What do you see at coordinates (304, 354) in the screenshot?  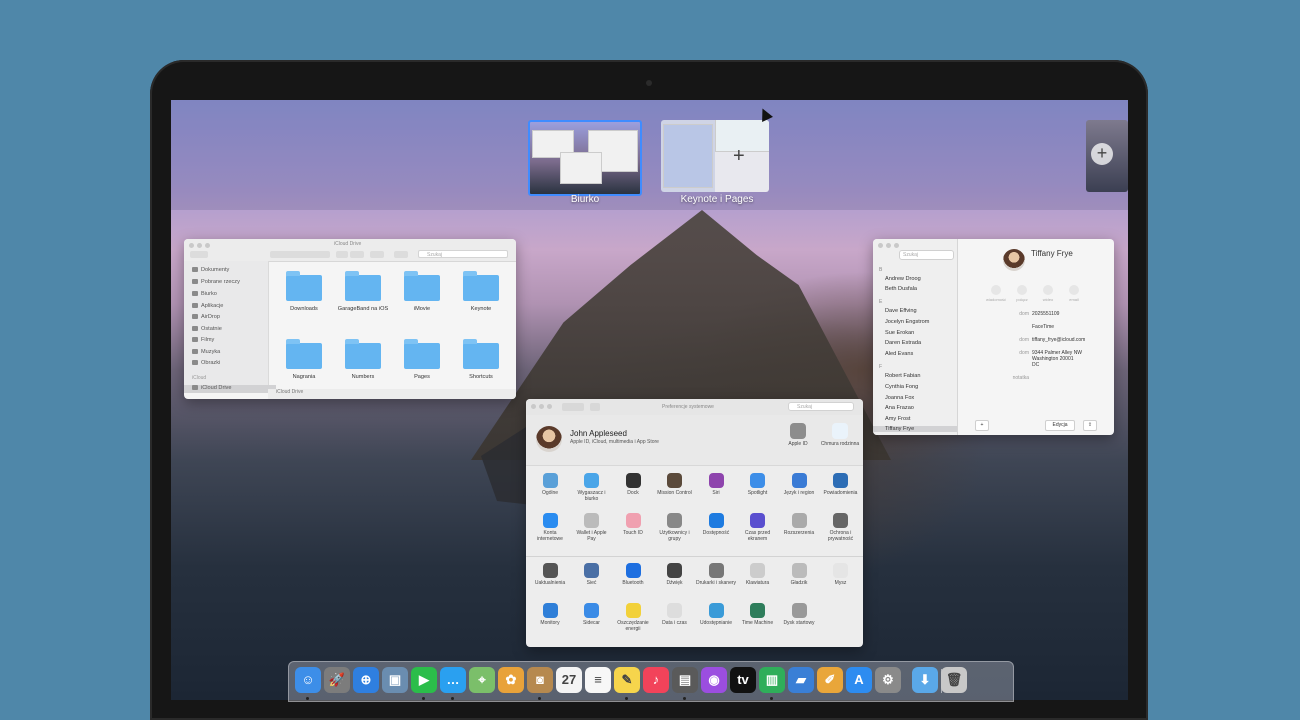 I see `folder-recordings-icon` at bounding box center [304, 354].